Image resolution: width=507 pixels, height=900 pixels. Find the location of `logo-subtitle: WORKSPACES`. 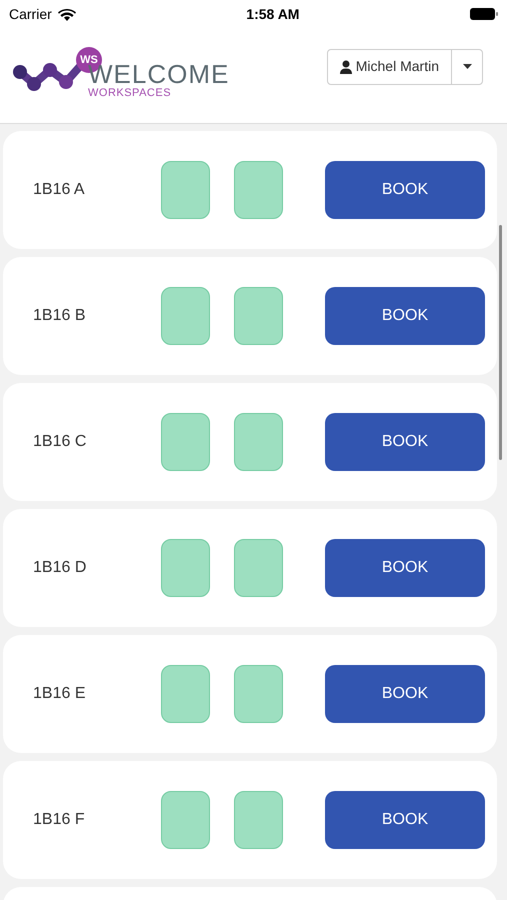

logo-subtitle: WORKSPACES is located at coordinates (130, 93).